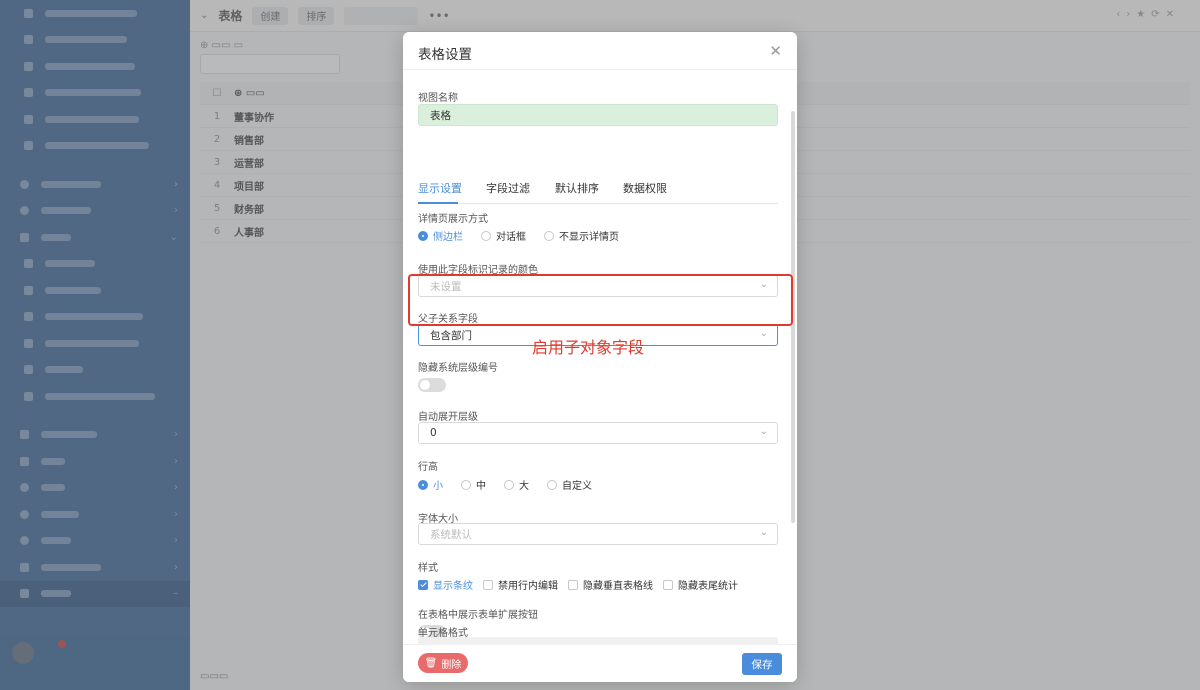 The width and height of the screenshot is (1200, 690). I want to click on tab-field-filter: 字段过滤, so click(508, 188).